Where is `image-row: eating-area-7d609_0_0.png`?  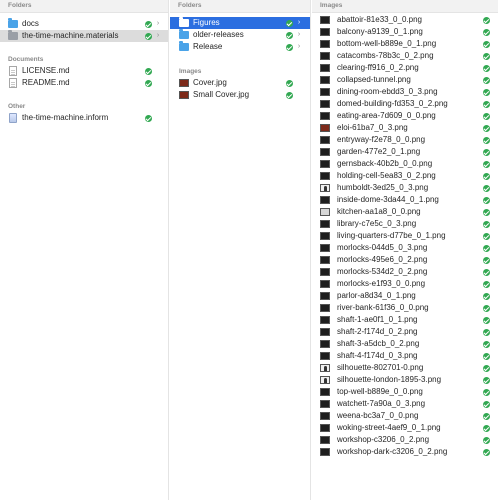 image-row: eating-area-7d609_0_0.png is located at coordinates (405, 116).